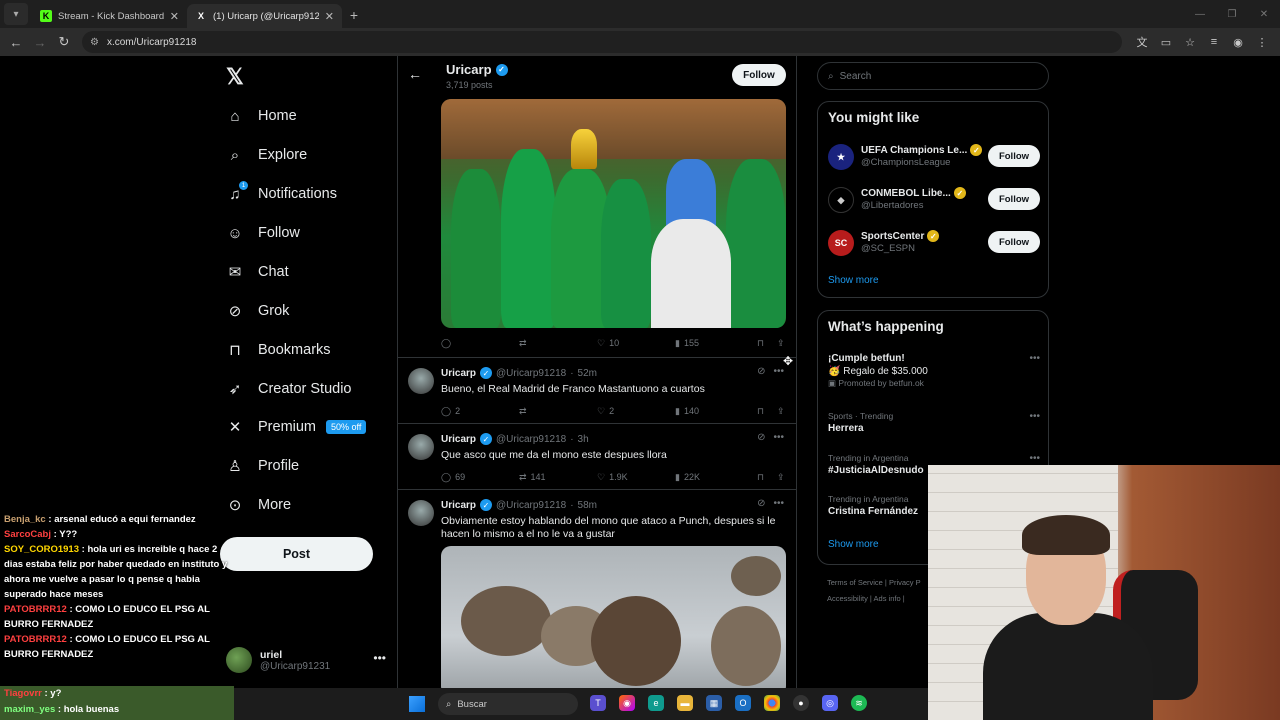 The image size is (1280, 720). What do you see at coordinates (1232, 14) in the screenshot?
I see `maximize-icon: ❐` at bounding box center [1232, 14].